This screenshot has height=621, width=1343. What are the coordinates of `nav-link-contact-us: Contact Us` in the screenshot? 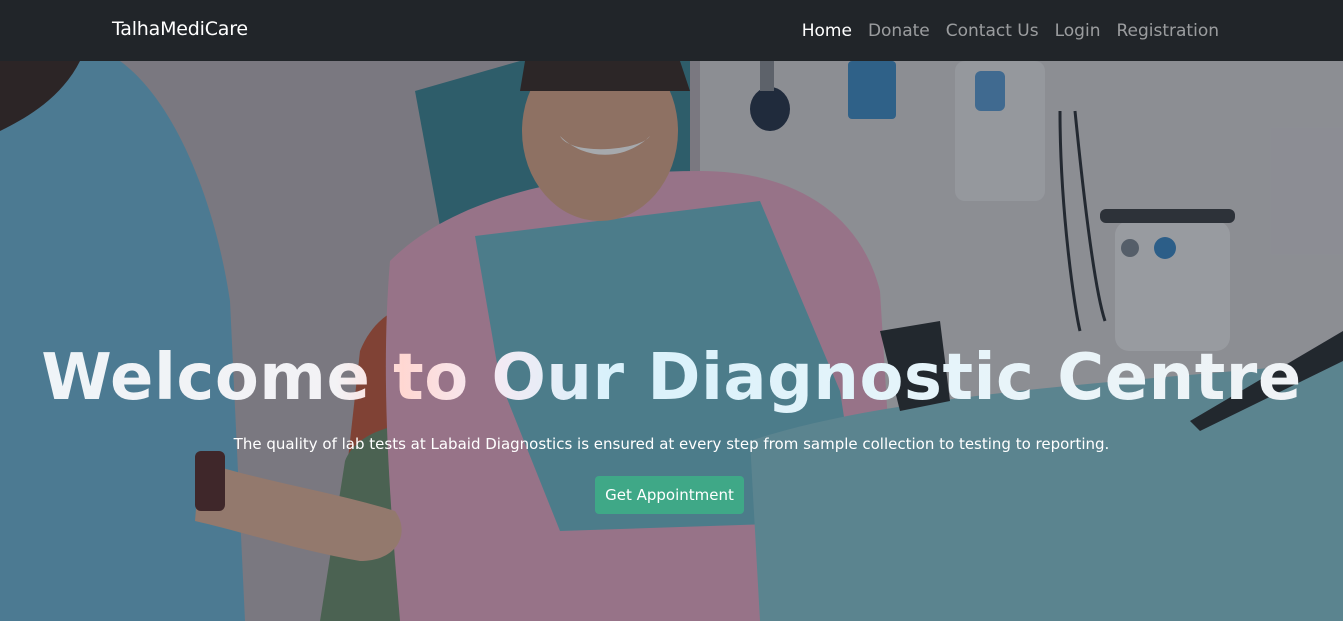 It's located at (992, 31).